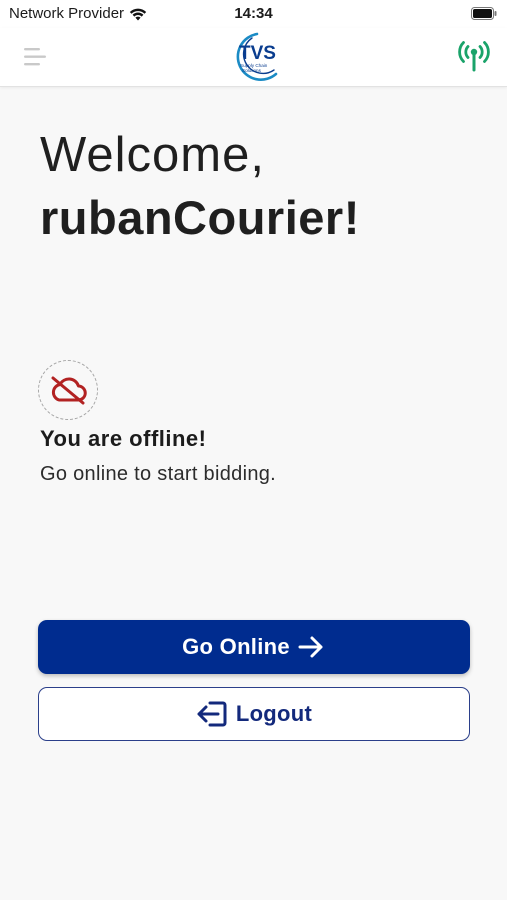 The height and width of the screenshot is (900, 507). Describe the element at coordinates (474, 56) in the screenshot. I see `broadcast-signal-icon` at that location.